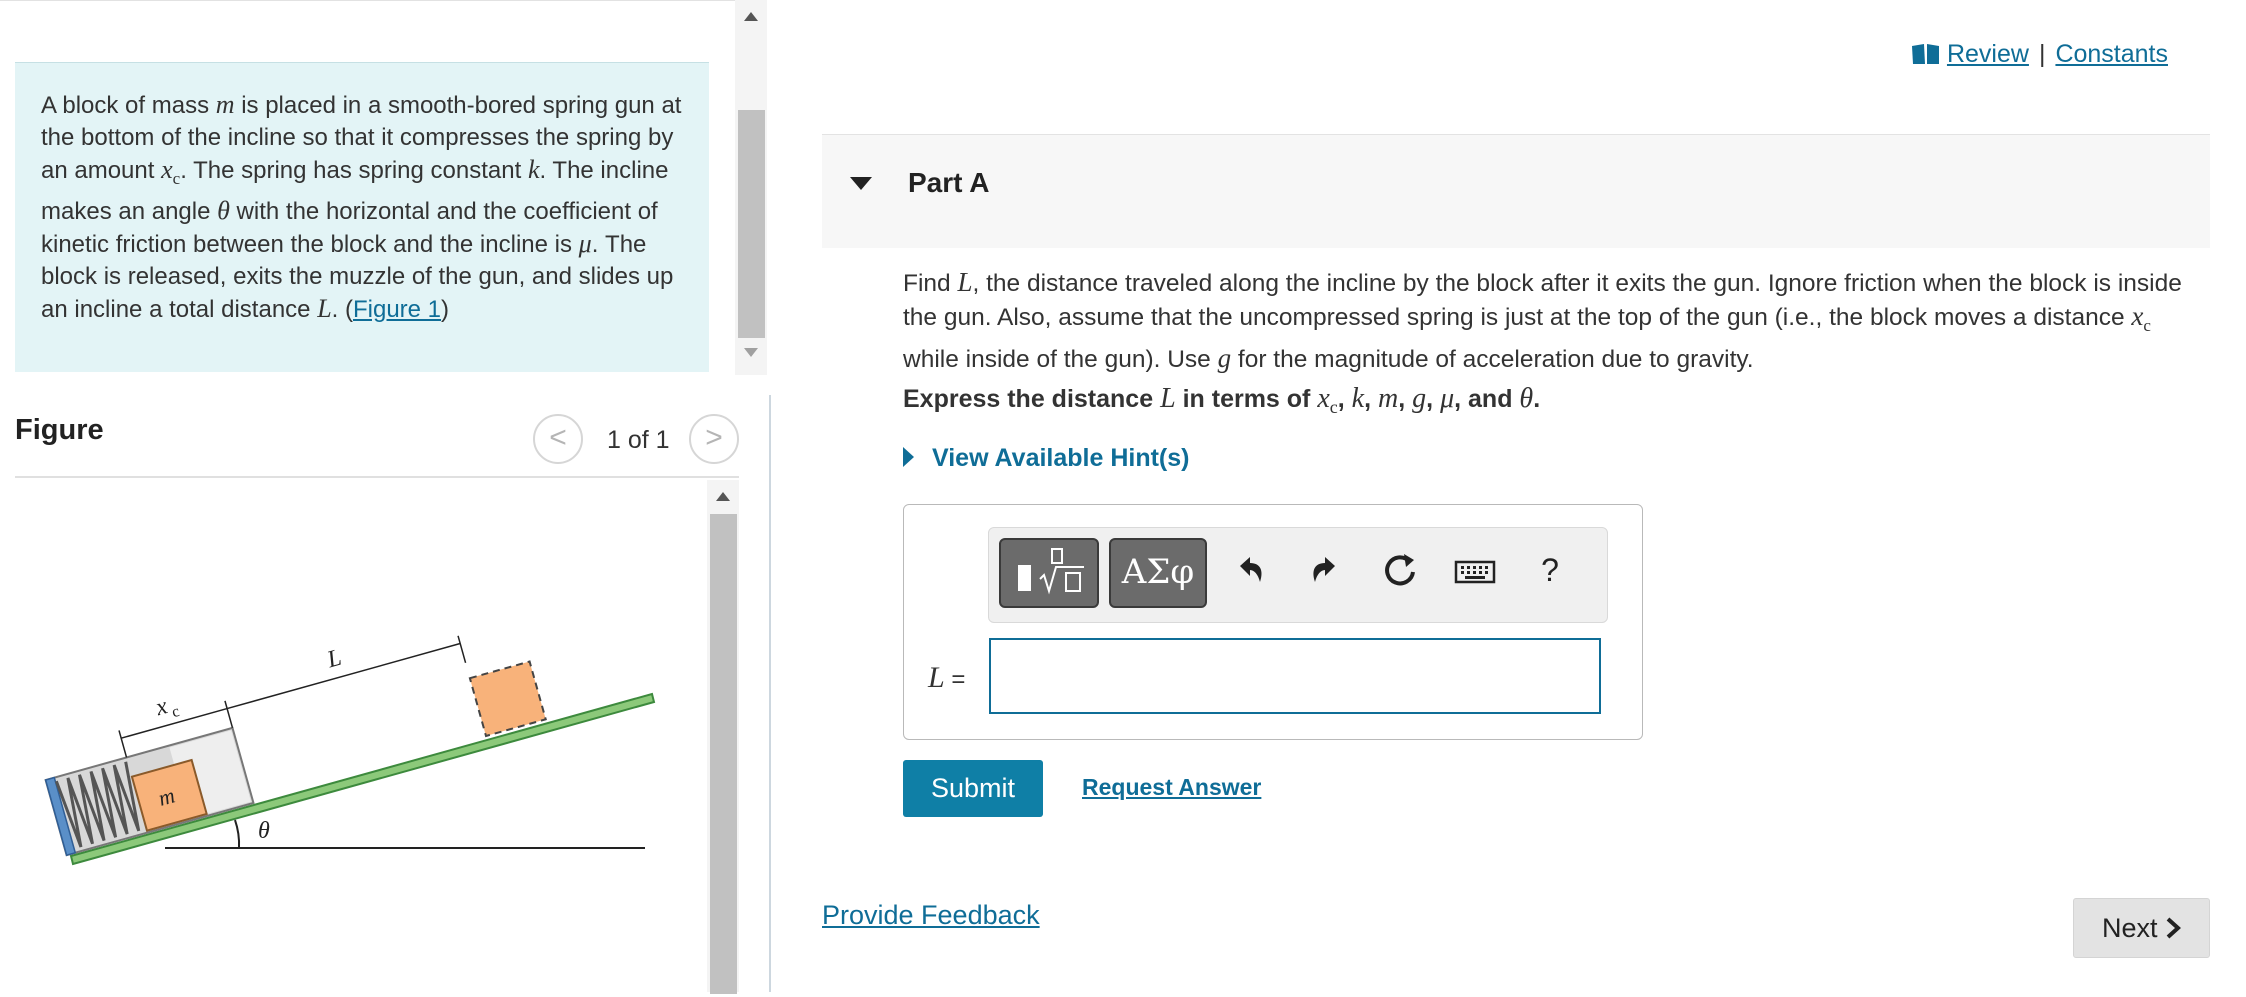  Describe the element at coordinates (1171, 787) in the screenshot. I see `request-answer-link: Request Answer` at that location.